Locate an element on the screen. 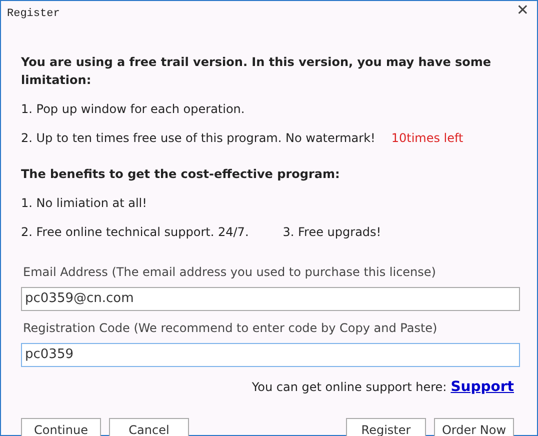  benefit-text: 2. Free online technical support. 24/7. is located at coordinates (135, 231).